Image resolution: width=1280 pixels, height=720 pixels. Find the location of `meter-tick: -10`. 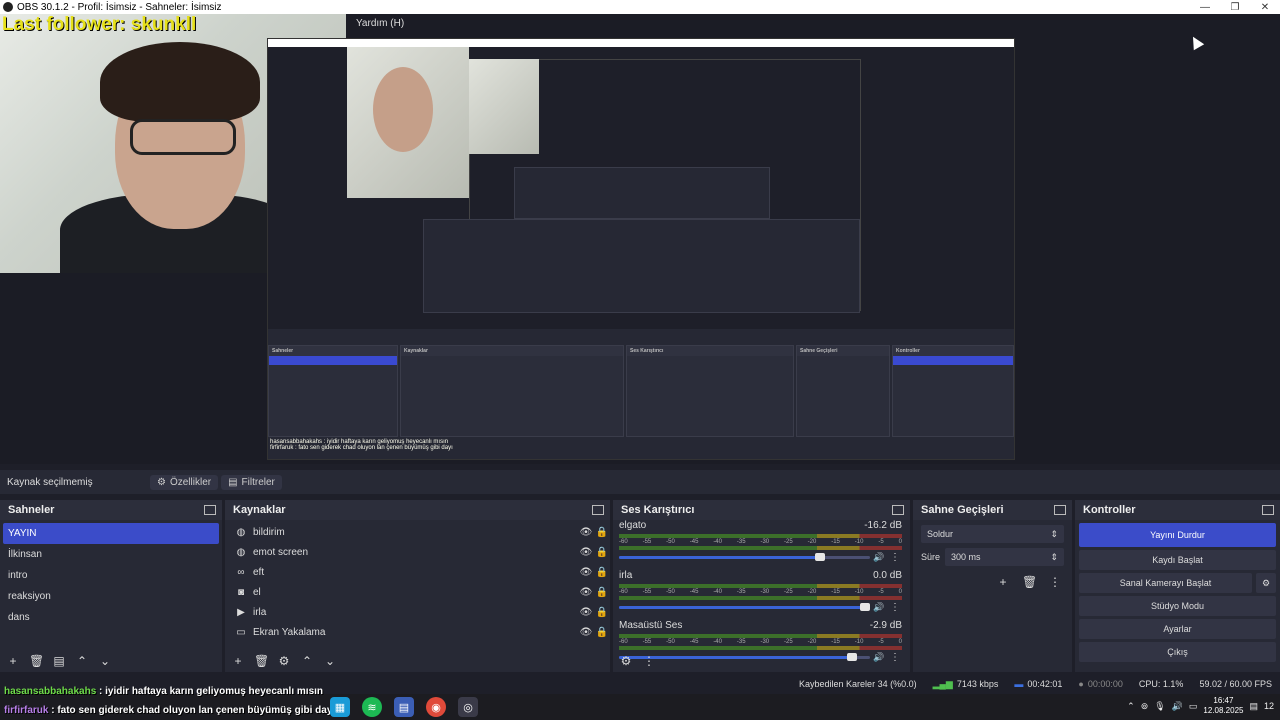

meter-tick: -10 is located at coordinates (859, 542).